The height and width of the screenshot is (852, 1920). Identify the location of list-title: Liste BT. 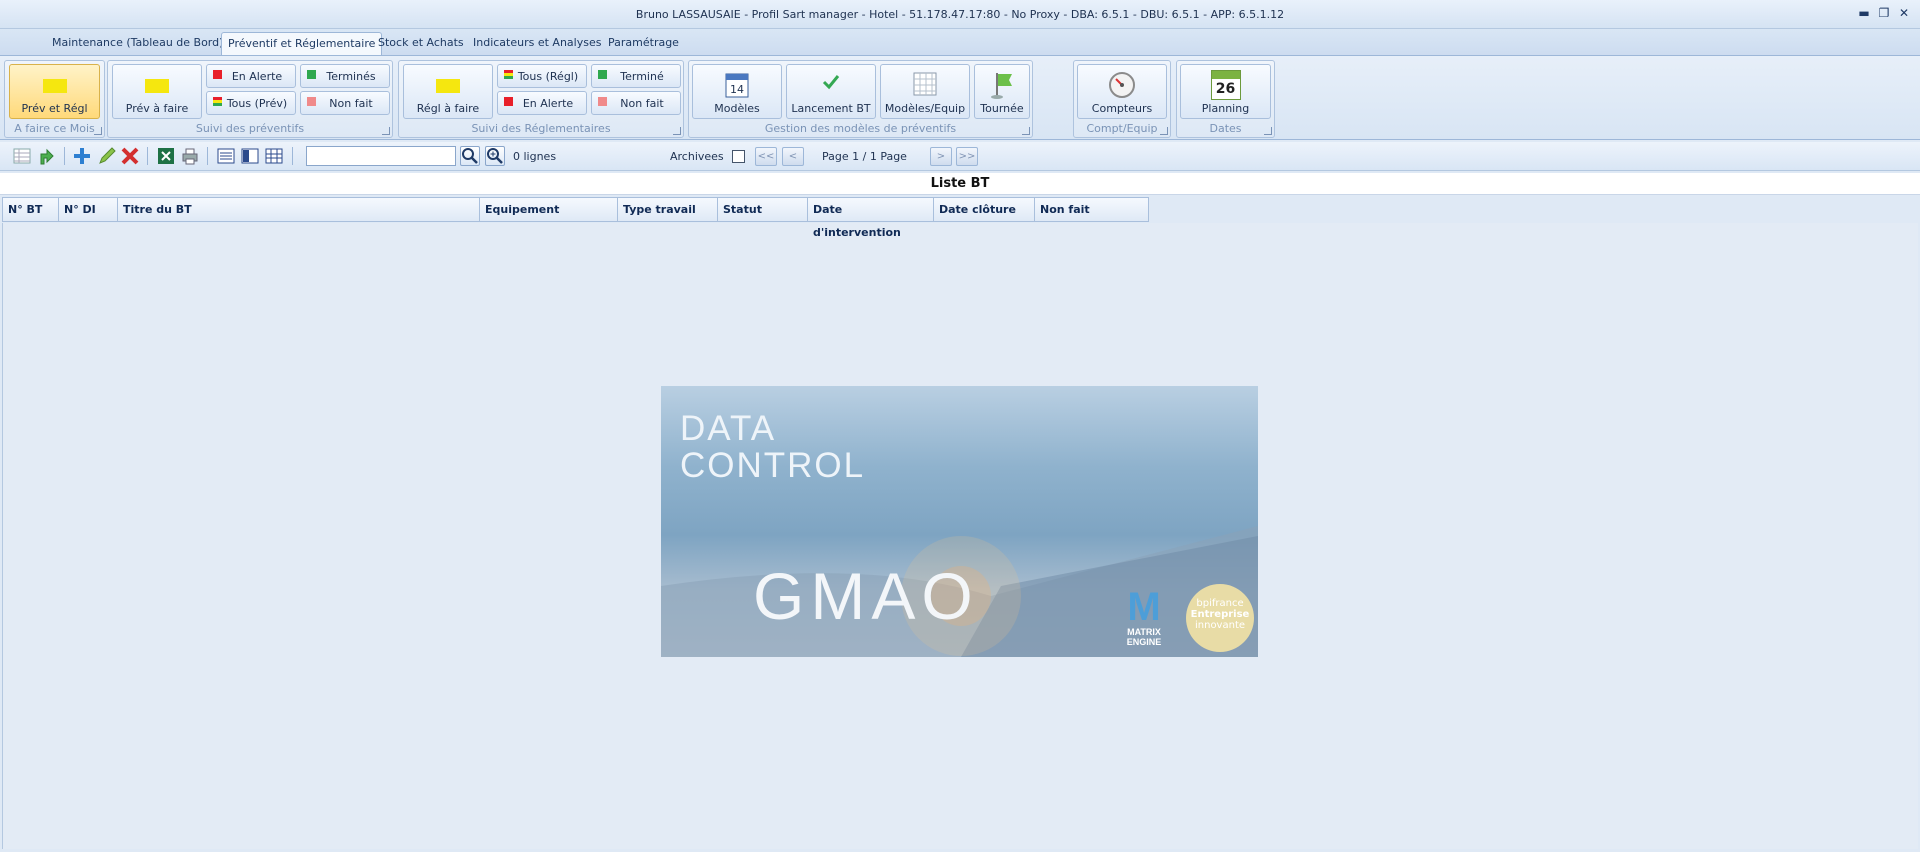
(960, 184).